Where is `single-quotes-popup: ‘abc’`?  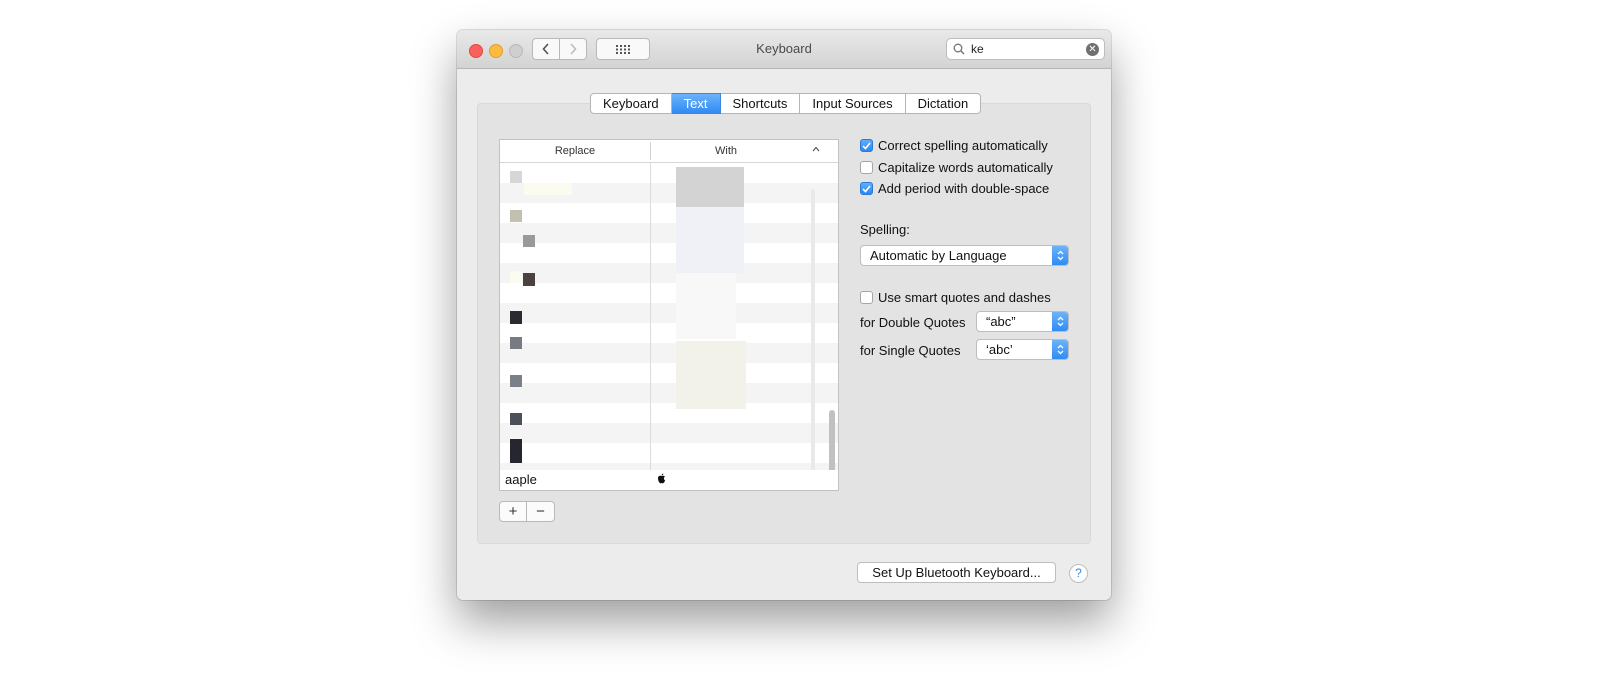 single-quotes-popup: ‘abc’ is located at coordinates (1022, 349).